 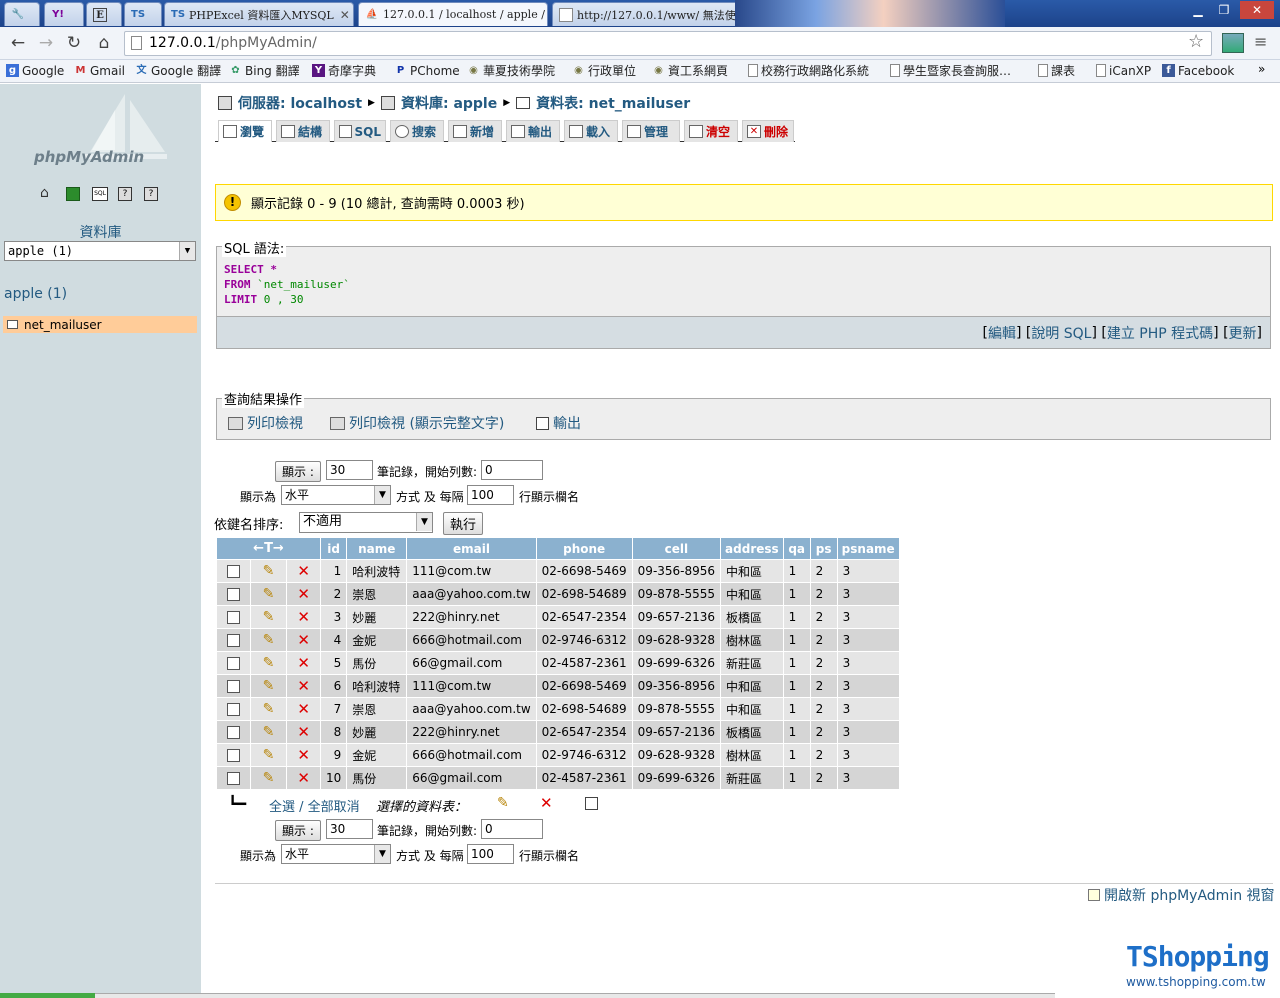 What do you see at coordinates (22, 14) in the screenshot?
I see `tab-wrench: 🔧` at bounding box center [22, 14].